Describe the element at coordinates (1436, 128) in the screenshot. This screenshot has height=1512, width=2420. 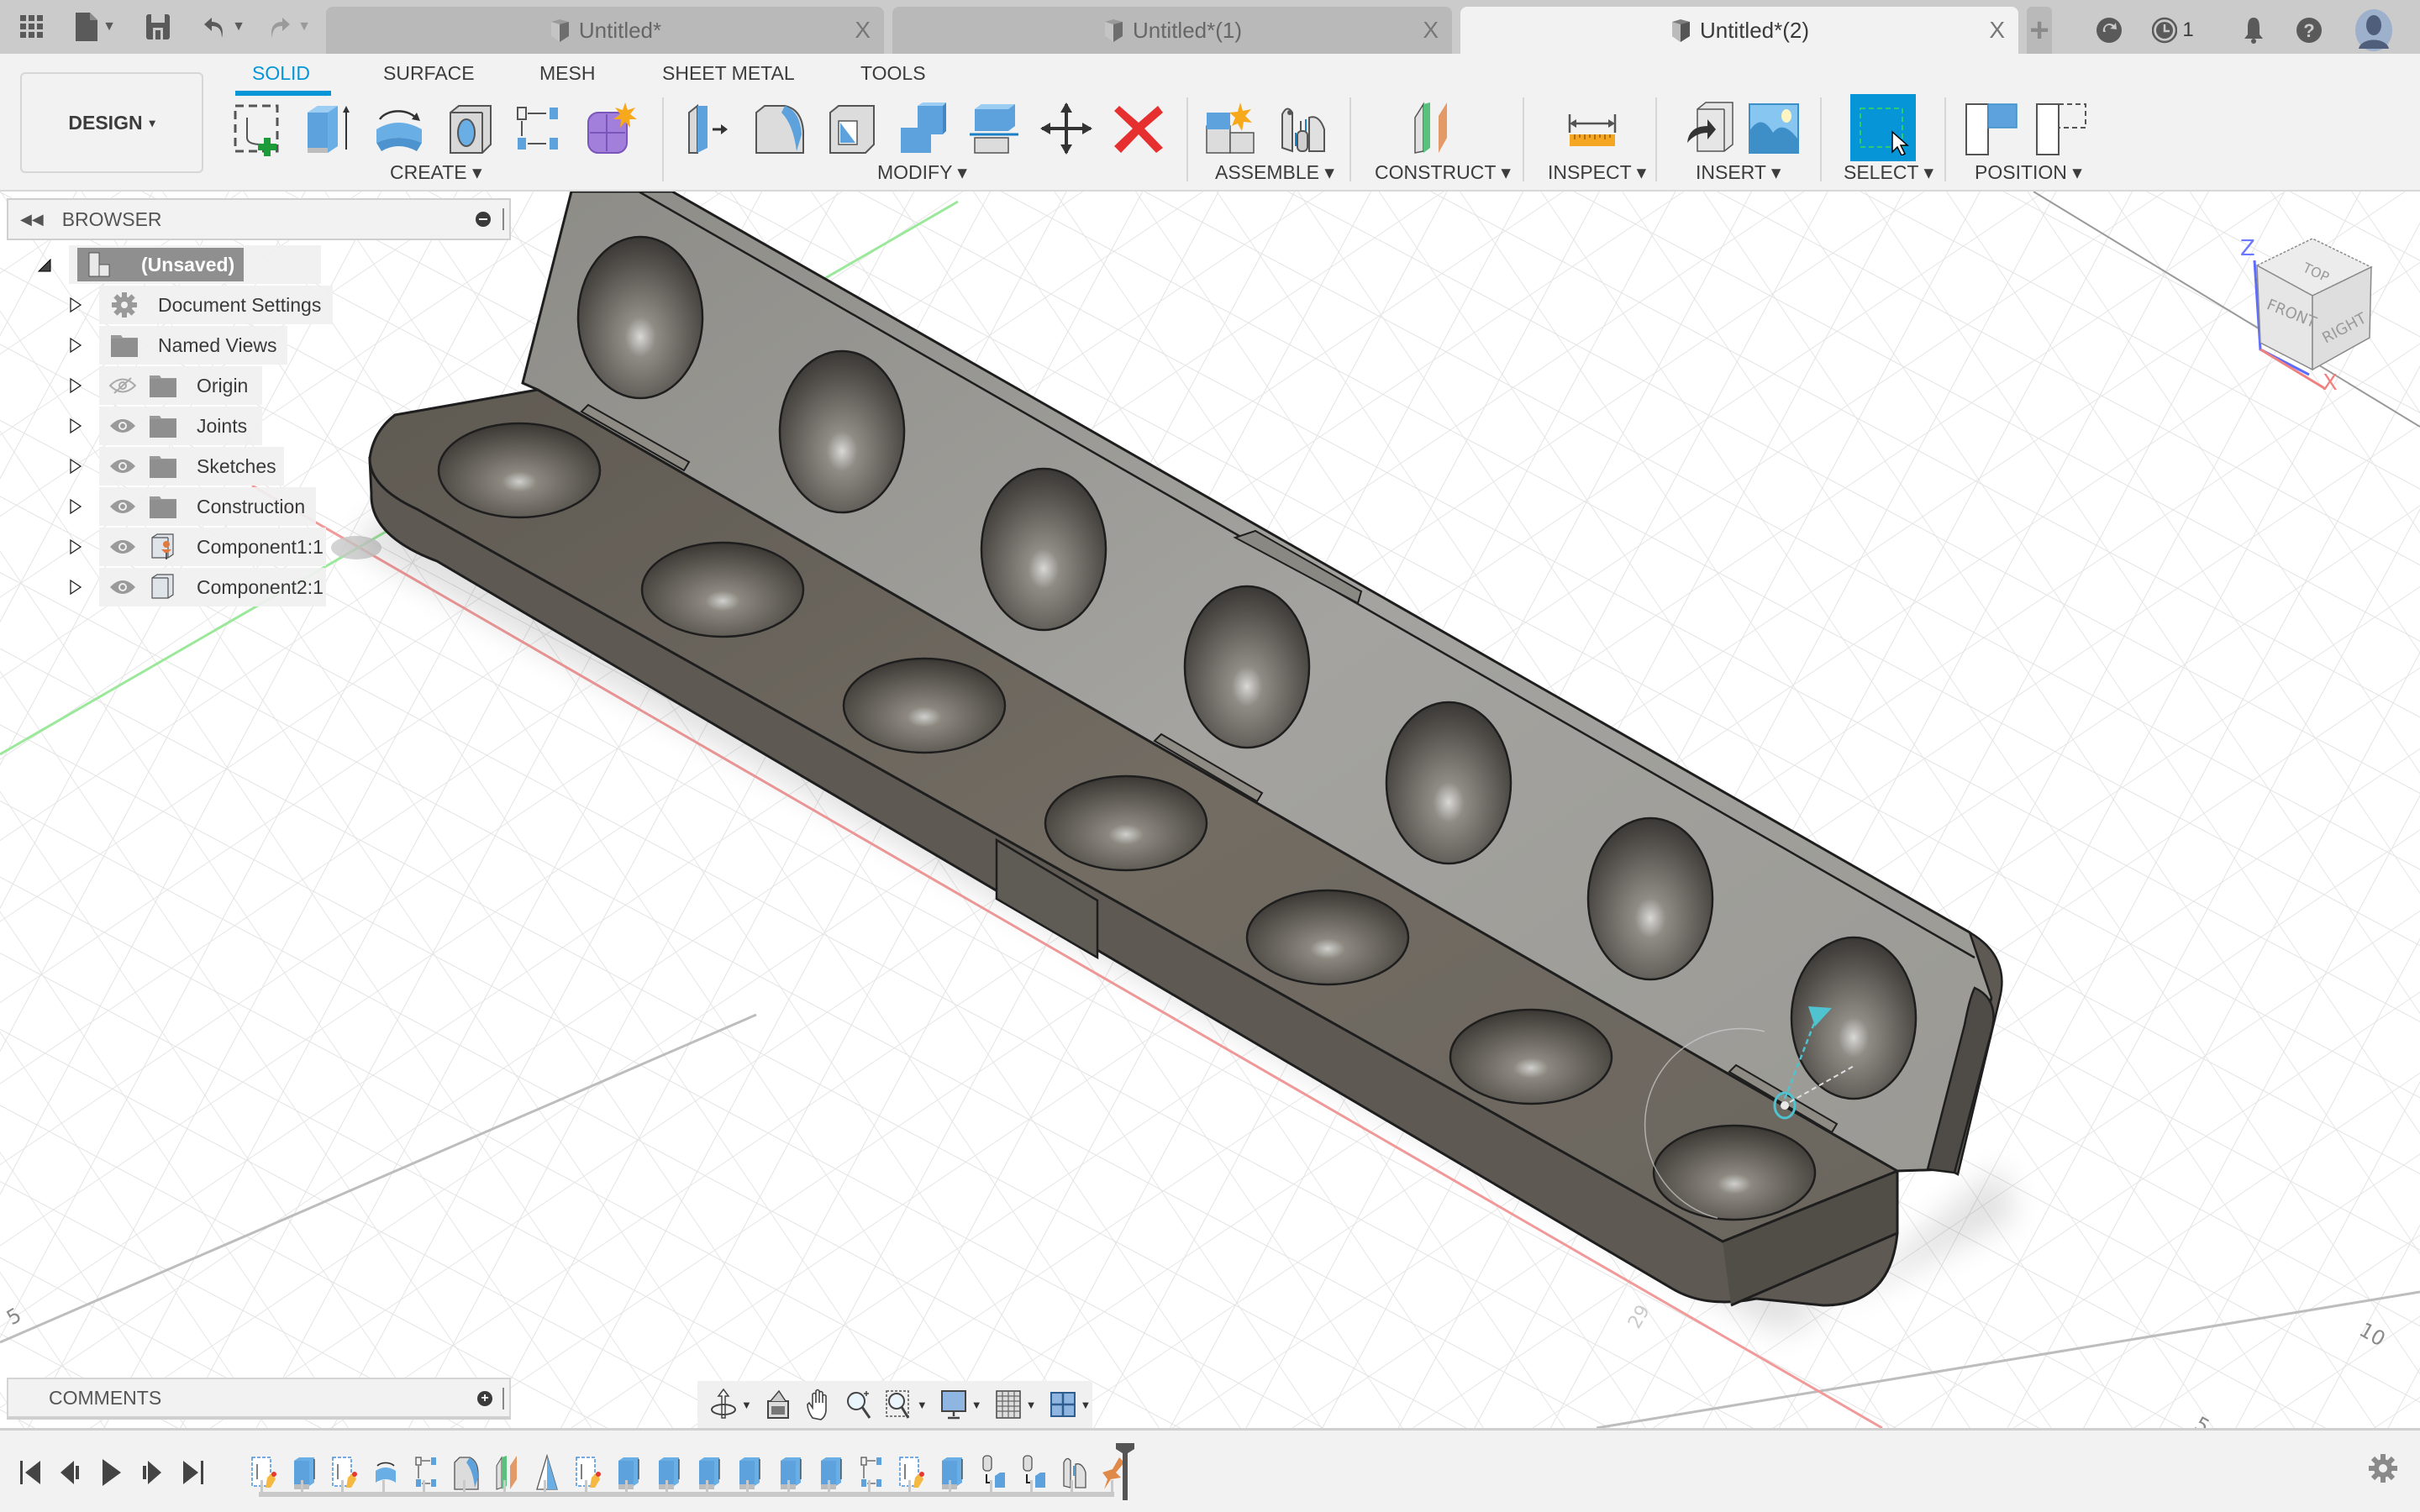
I see `offset-plane-button` at that location.